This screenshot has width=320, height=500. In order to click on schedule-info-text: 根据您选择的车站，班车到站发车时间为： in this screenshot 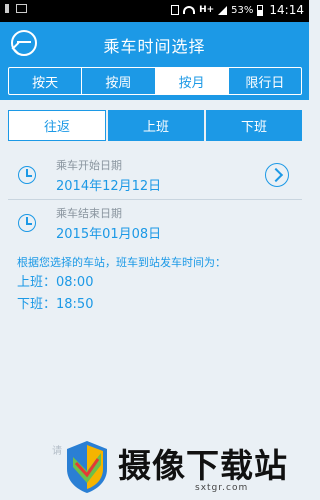, I will do `click(121, 262)`.